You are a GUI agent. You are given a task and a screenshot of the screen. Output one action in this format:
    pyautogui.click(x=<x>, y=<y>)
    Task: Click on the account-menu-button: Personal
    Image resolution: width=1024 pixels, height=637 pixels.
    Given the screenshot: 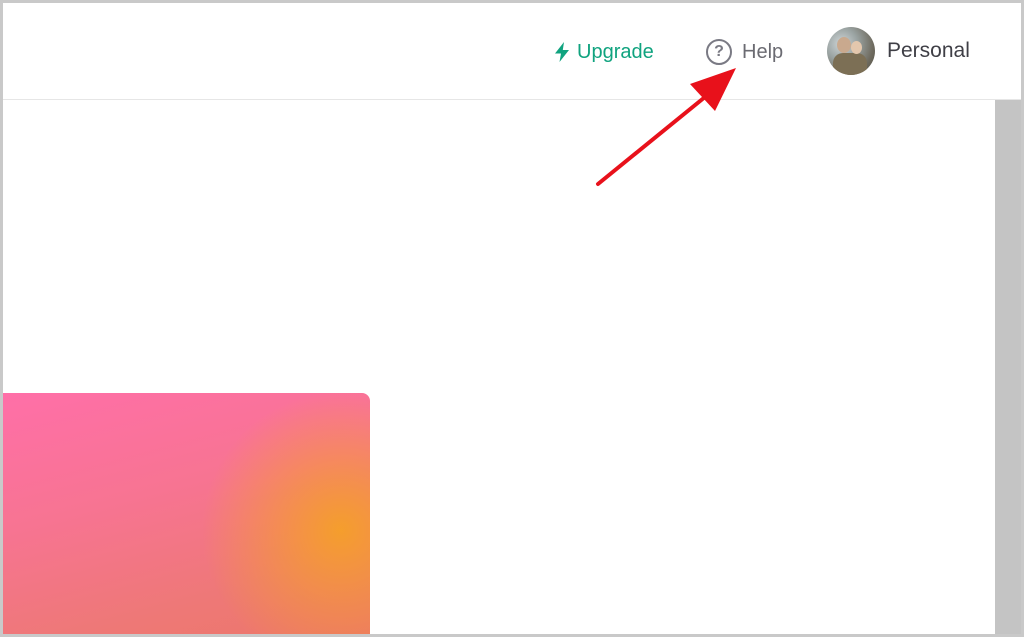 What is the action you would take?
    pyautogui.click(x=898, y=51)
    